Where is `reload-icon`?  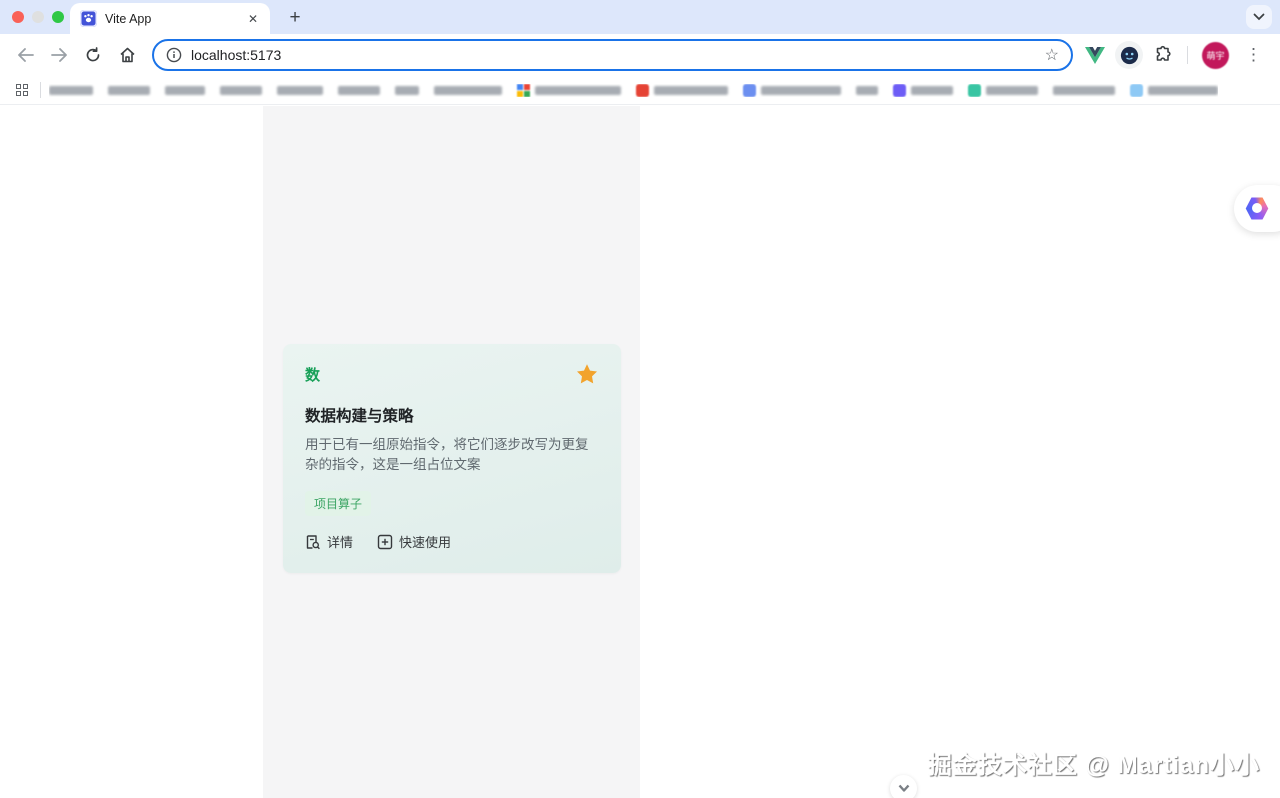 reload-icon is located at coordinates (93, 55).